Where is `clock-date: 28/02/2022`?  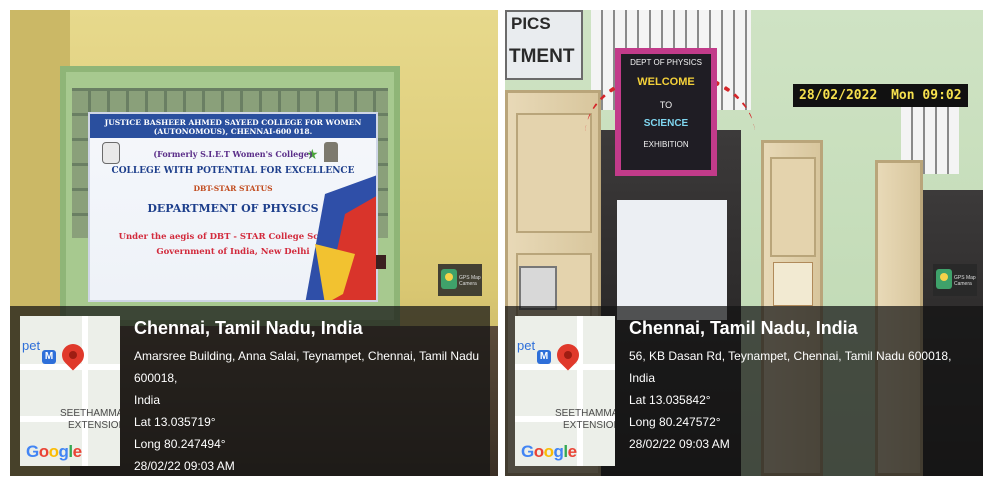
clock-date: 28/02/2022 is located at coordinates (838, 95).